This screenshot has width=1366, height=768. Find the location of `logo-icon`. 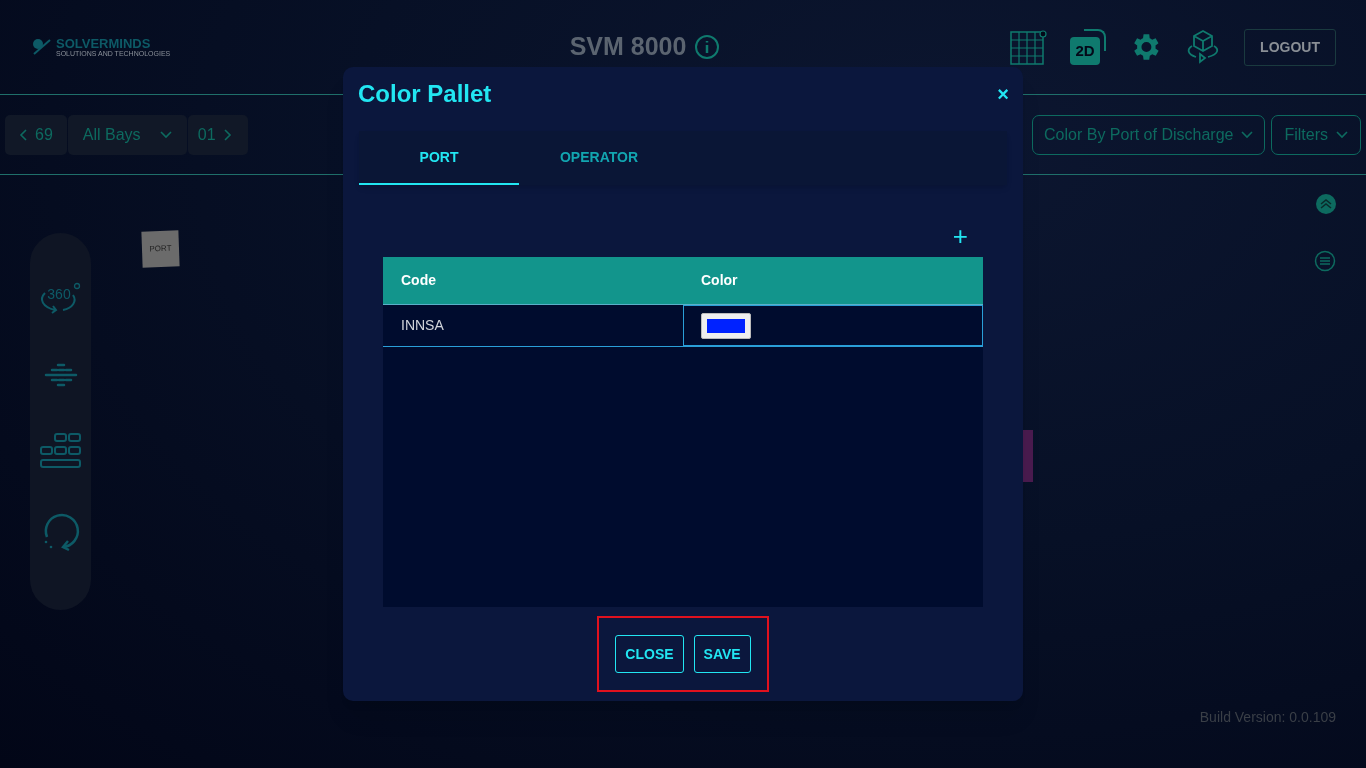

logo-icon is located at coordinates (41, 47).